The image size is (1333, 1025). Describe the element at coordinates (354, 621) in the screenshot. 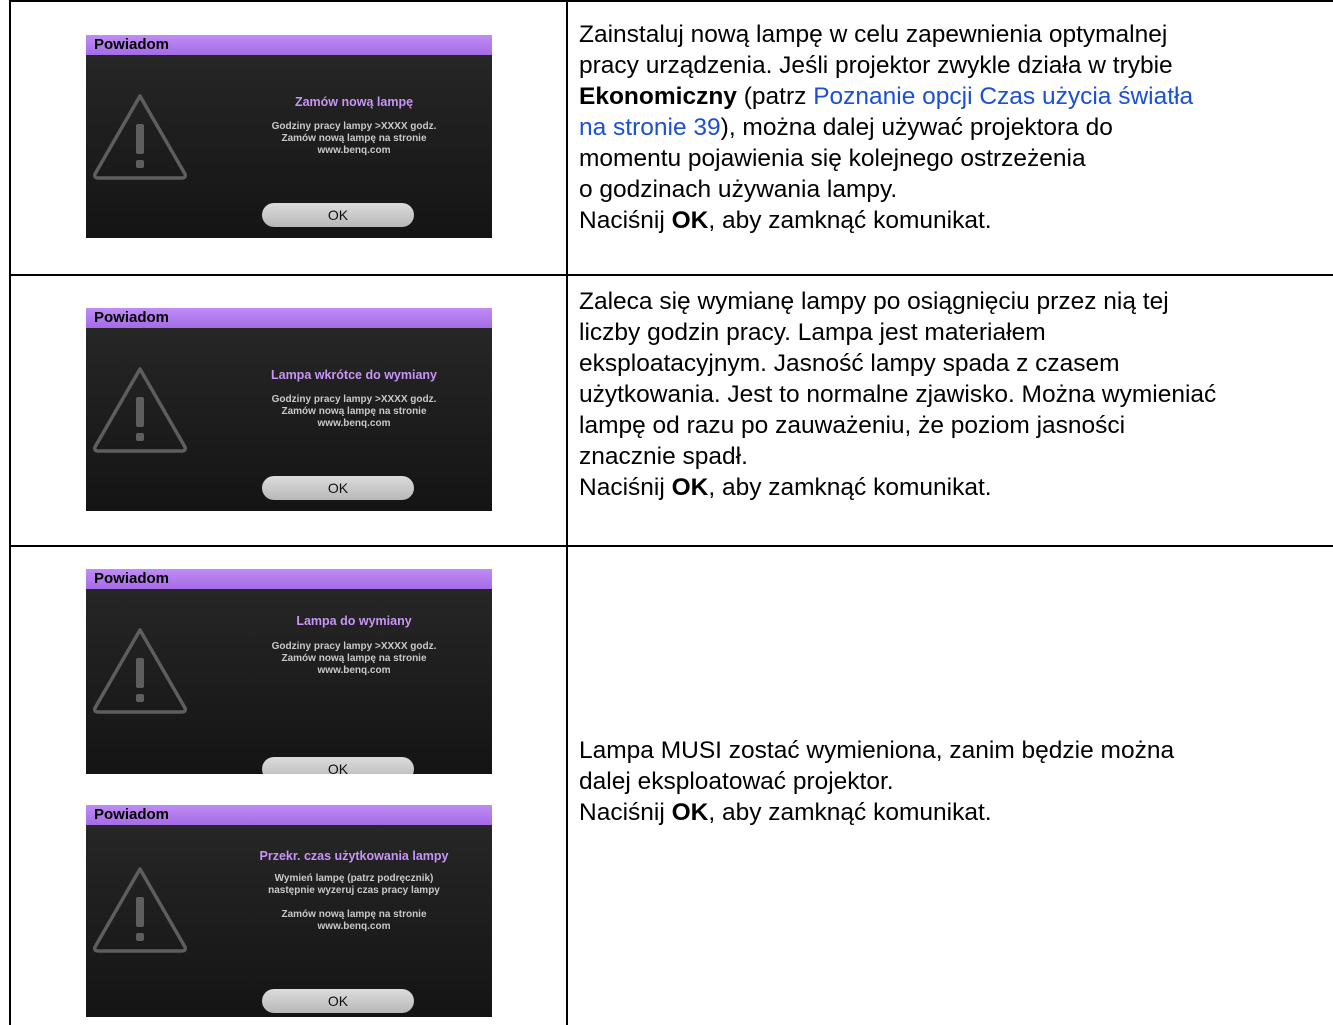

I see `osd-heading: Lampa do wymiany` at that location.